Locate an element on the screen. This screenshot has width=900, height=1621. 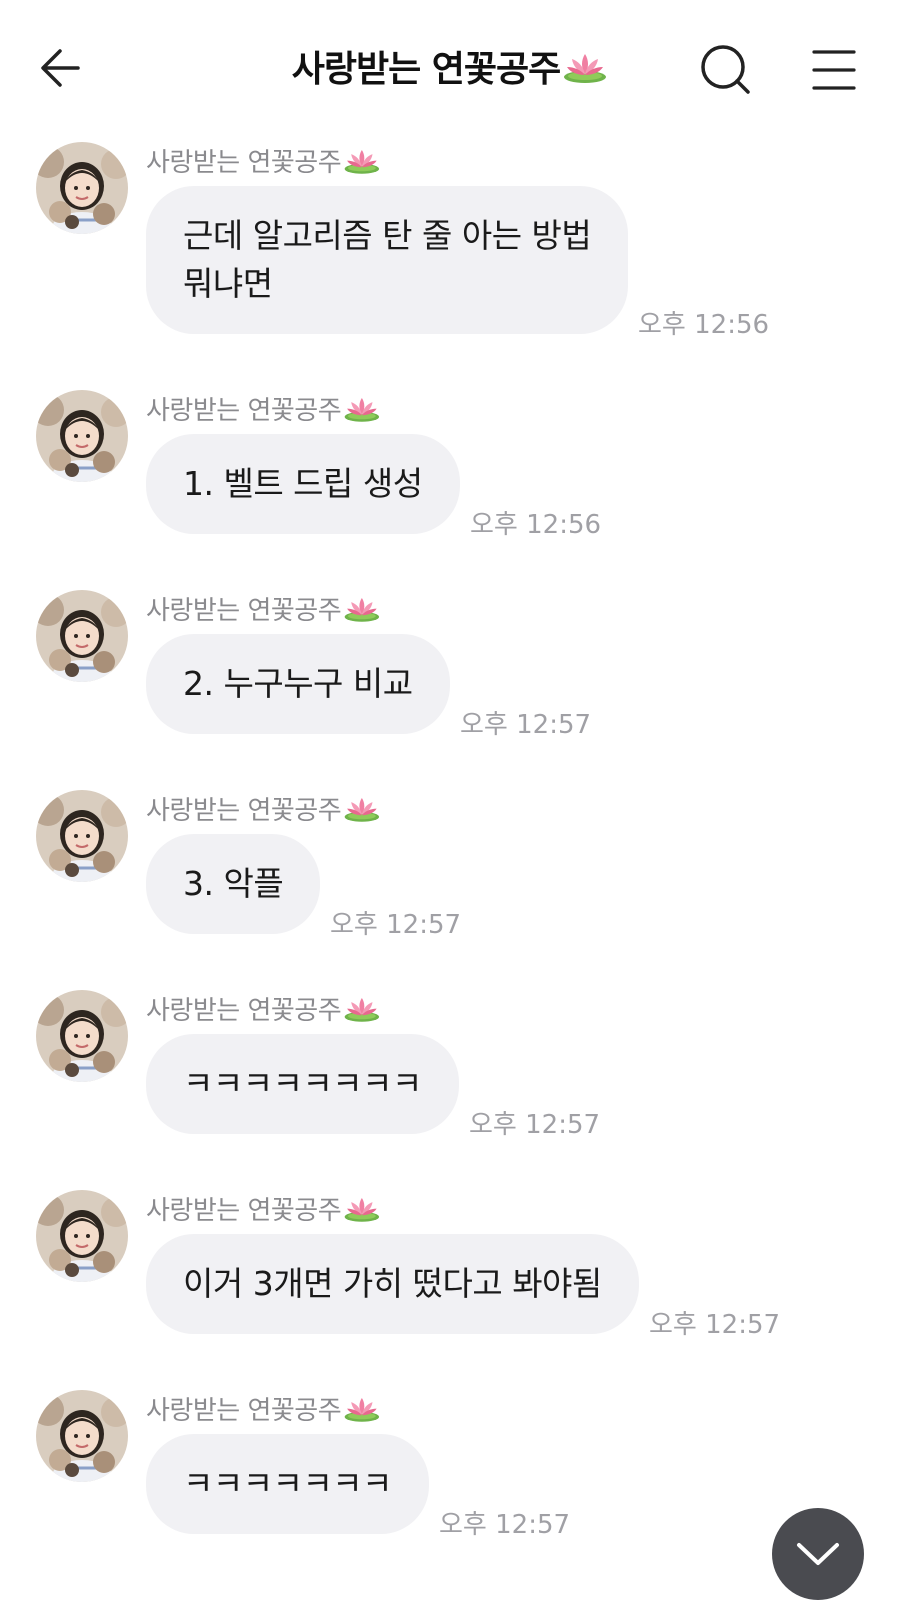
search-icon is located at coordinates (725, 69).